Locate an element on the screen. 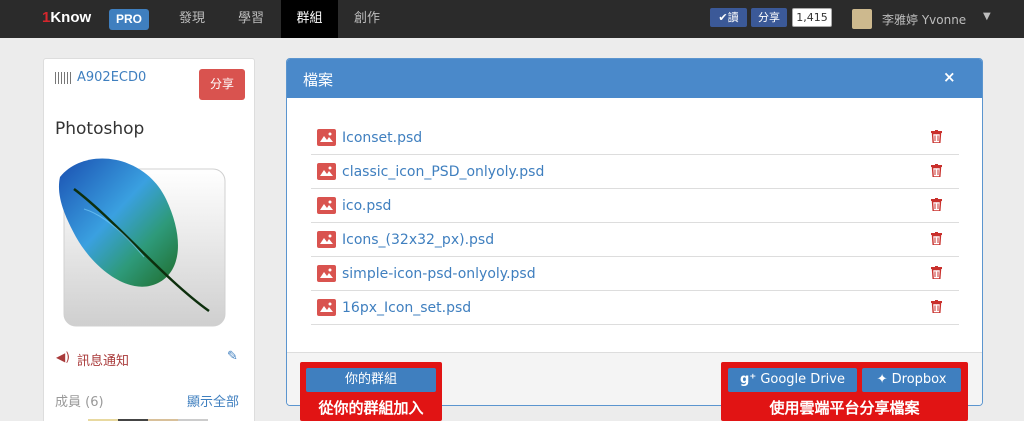 The image size is (1024, 421). google-drive-button: g⁺ Google Drive is located at coordinates (792, 380).